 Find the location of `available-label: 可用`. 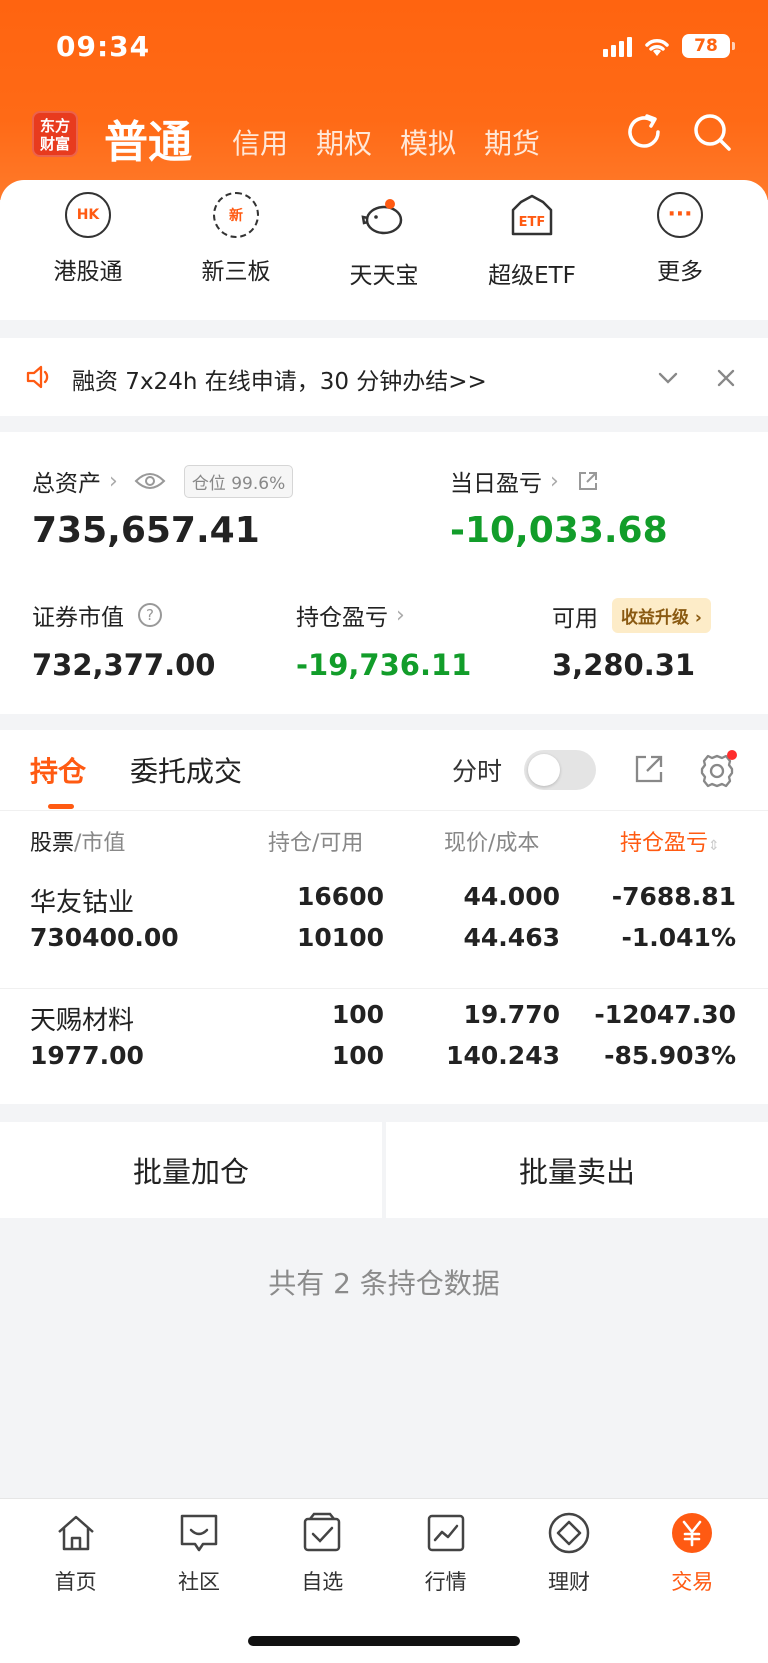

available-label: 可用 is located at coordinates (575, 618).